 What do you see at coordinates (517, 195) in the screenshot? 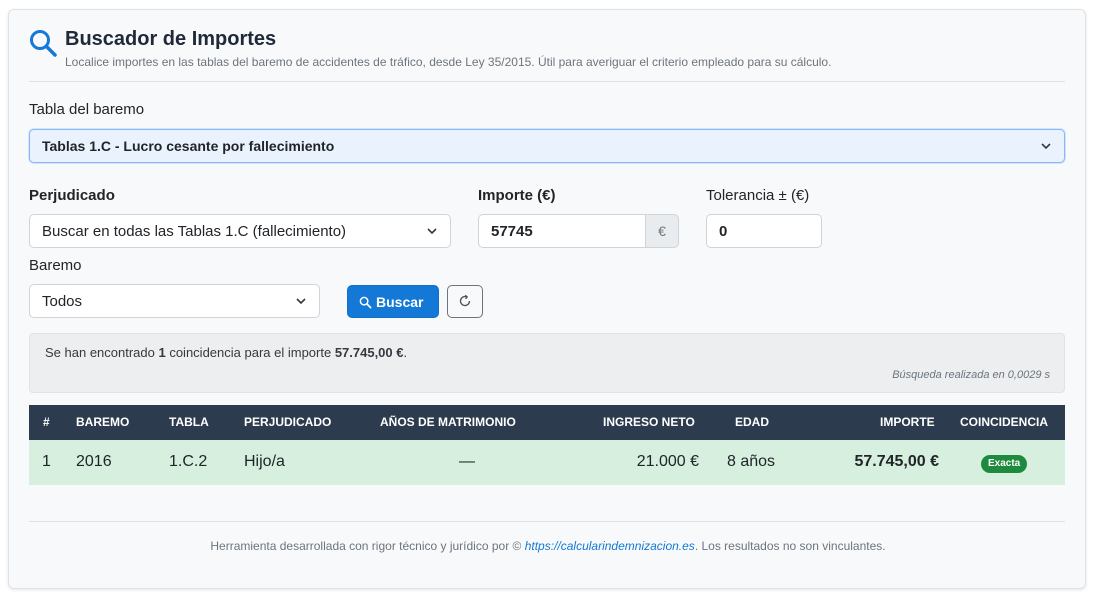
I see `importe-label: Importe (€)` at bounding box center [517, 195].